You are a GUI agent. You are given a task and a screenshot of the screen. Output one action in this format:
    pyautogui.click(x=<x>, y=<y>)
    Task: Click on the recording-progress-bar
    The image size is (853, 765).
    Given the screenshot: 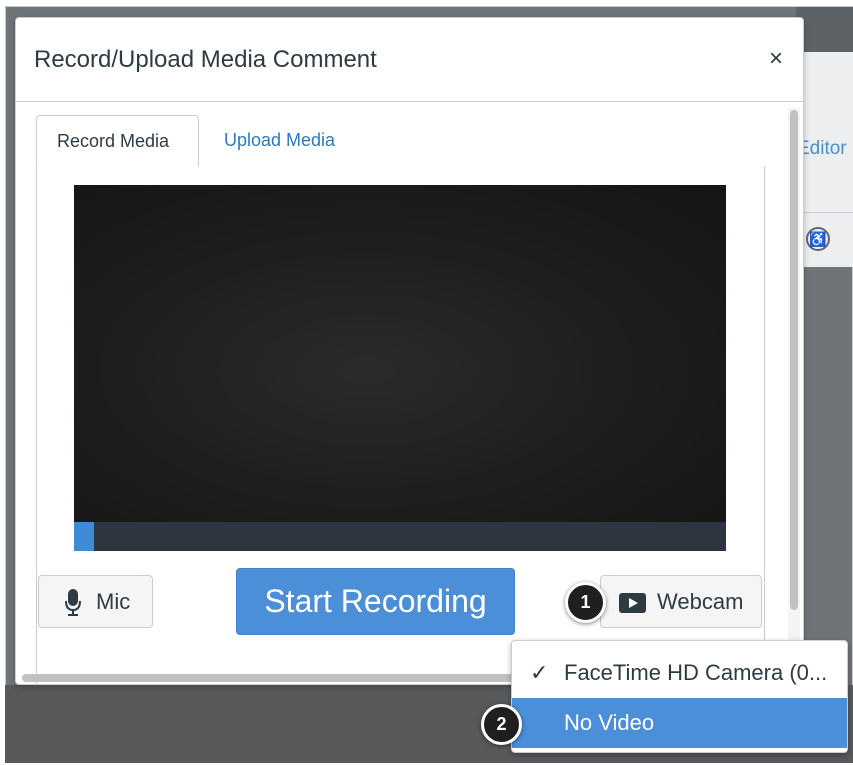 What is the action you would take?
    pyautogui.click(x=400, y=536)
    